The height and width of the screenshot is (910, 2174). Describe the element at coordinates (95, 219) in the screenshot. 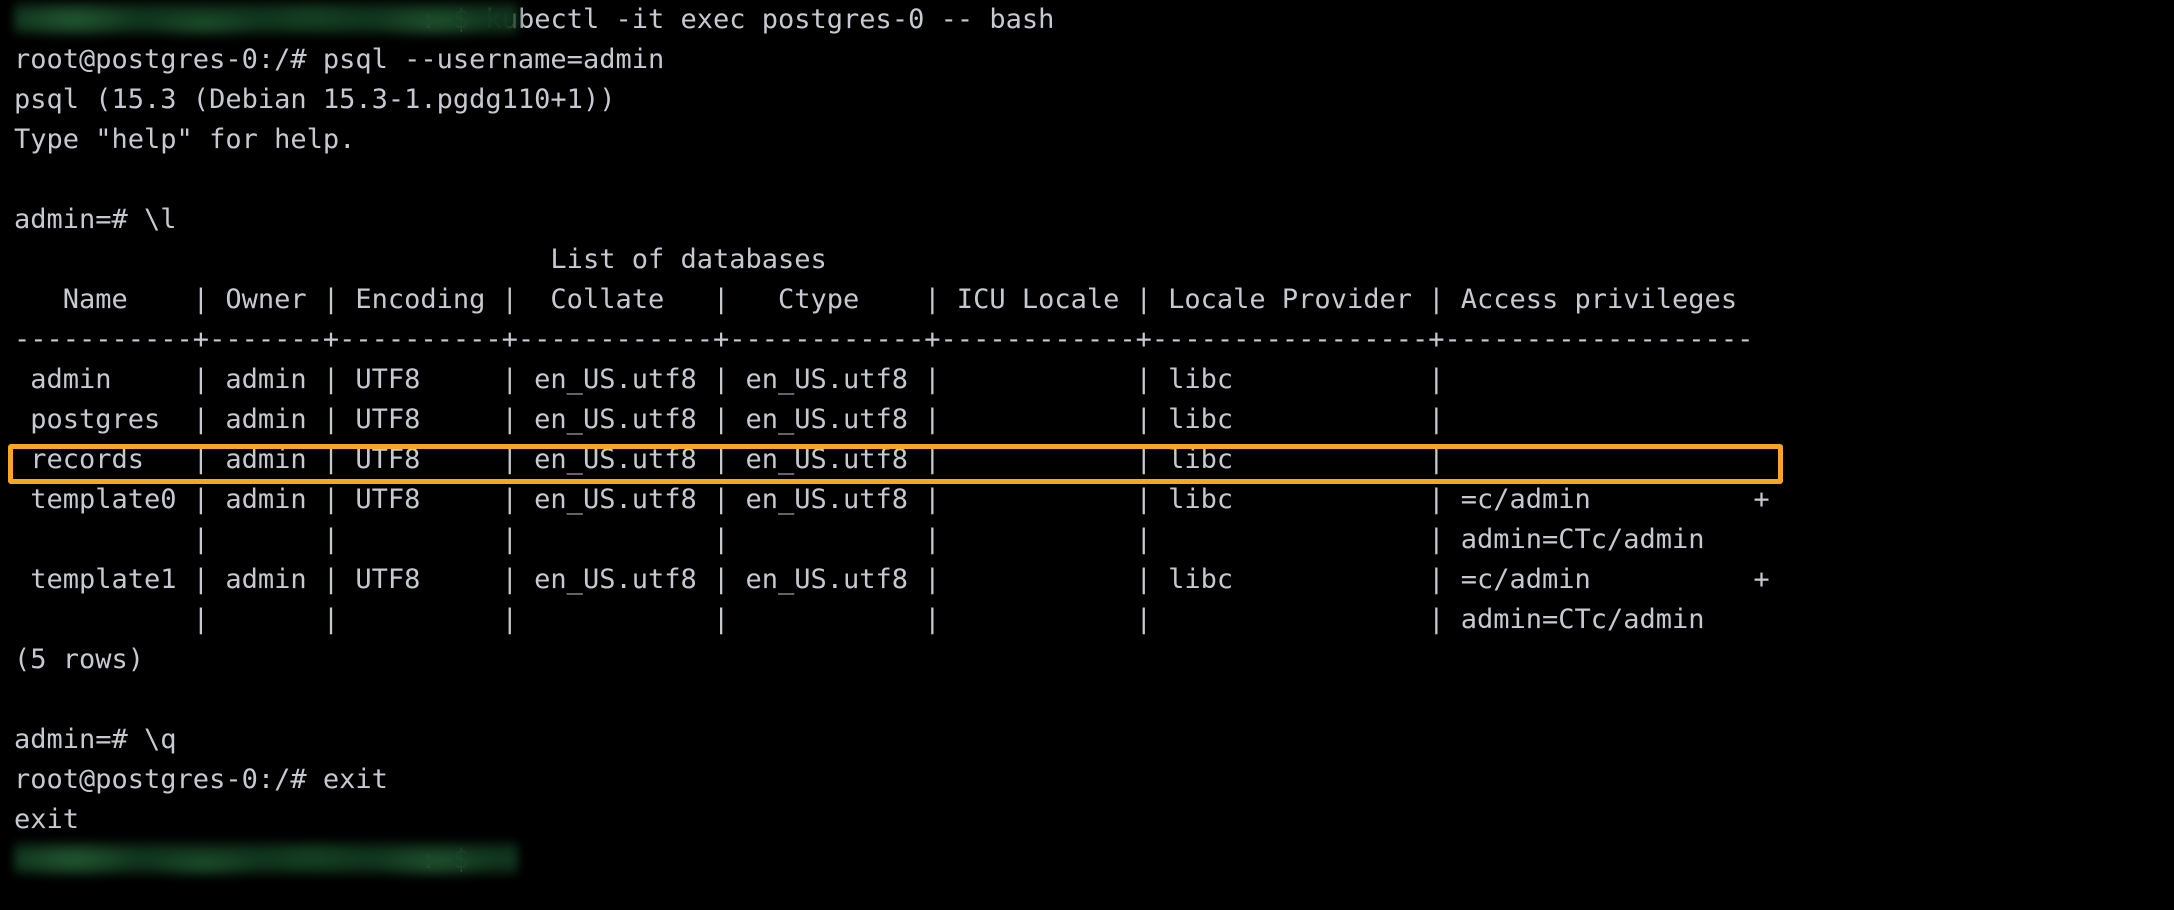

I see `terminal-line-text: admin=# \l` at that location.